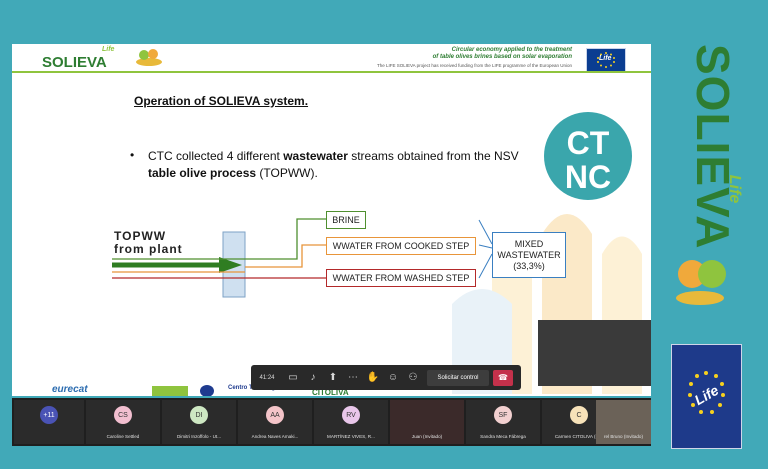 This screenshot has width=768, height=469. Describe the element at coordinates (503, 377) in the screenshot. I see `hangup-icon: ☎` at that location.